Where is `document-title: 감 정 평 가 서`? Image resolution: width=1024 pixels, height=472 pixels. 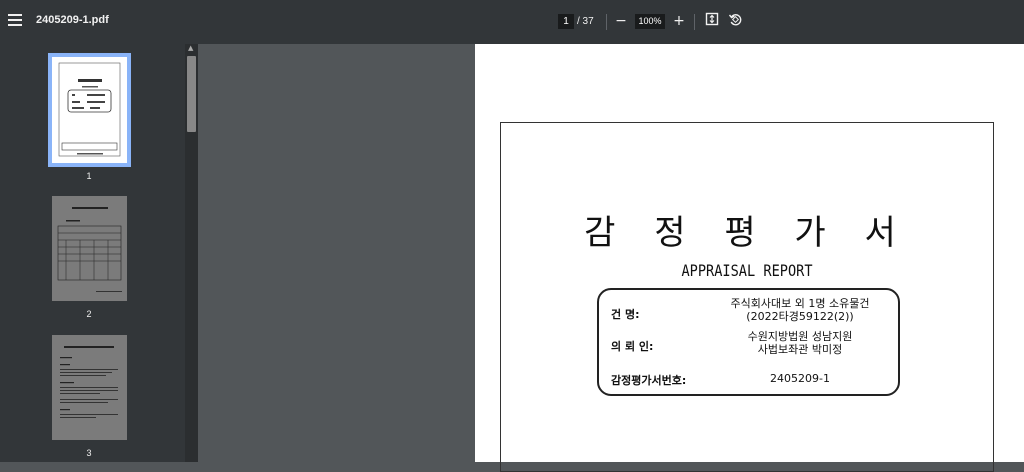 document-title: 감 정 평 가 서 is located at coordinates (747, 233).